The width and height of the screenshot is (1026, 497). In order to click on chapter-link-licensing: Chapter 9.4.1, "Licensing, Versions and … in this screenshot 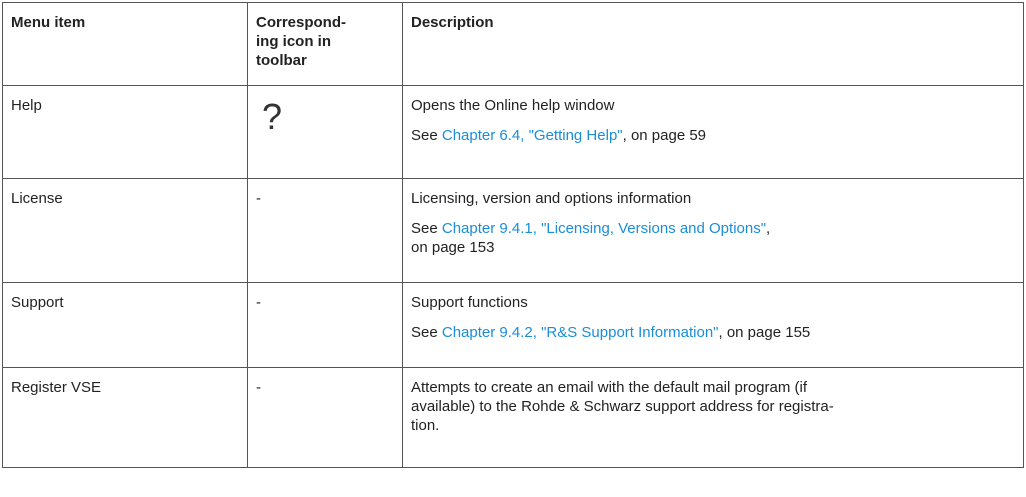, I will do `click(604, 228)`.